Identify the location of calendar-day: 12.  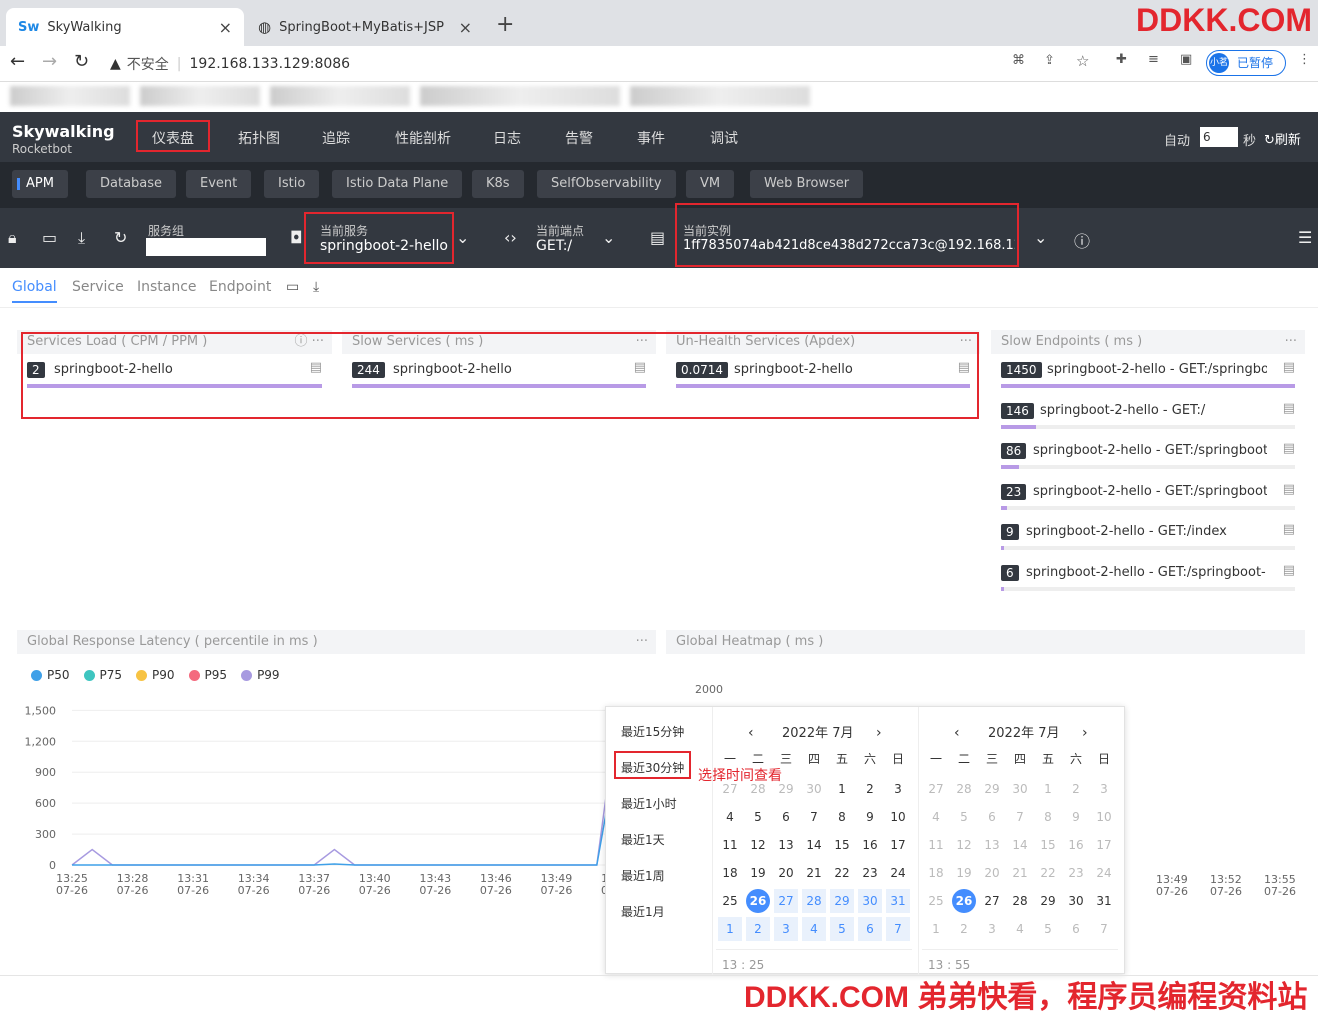
(964, 845).